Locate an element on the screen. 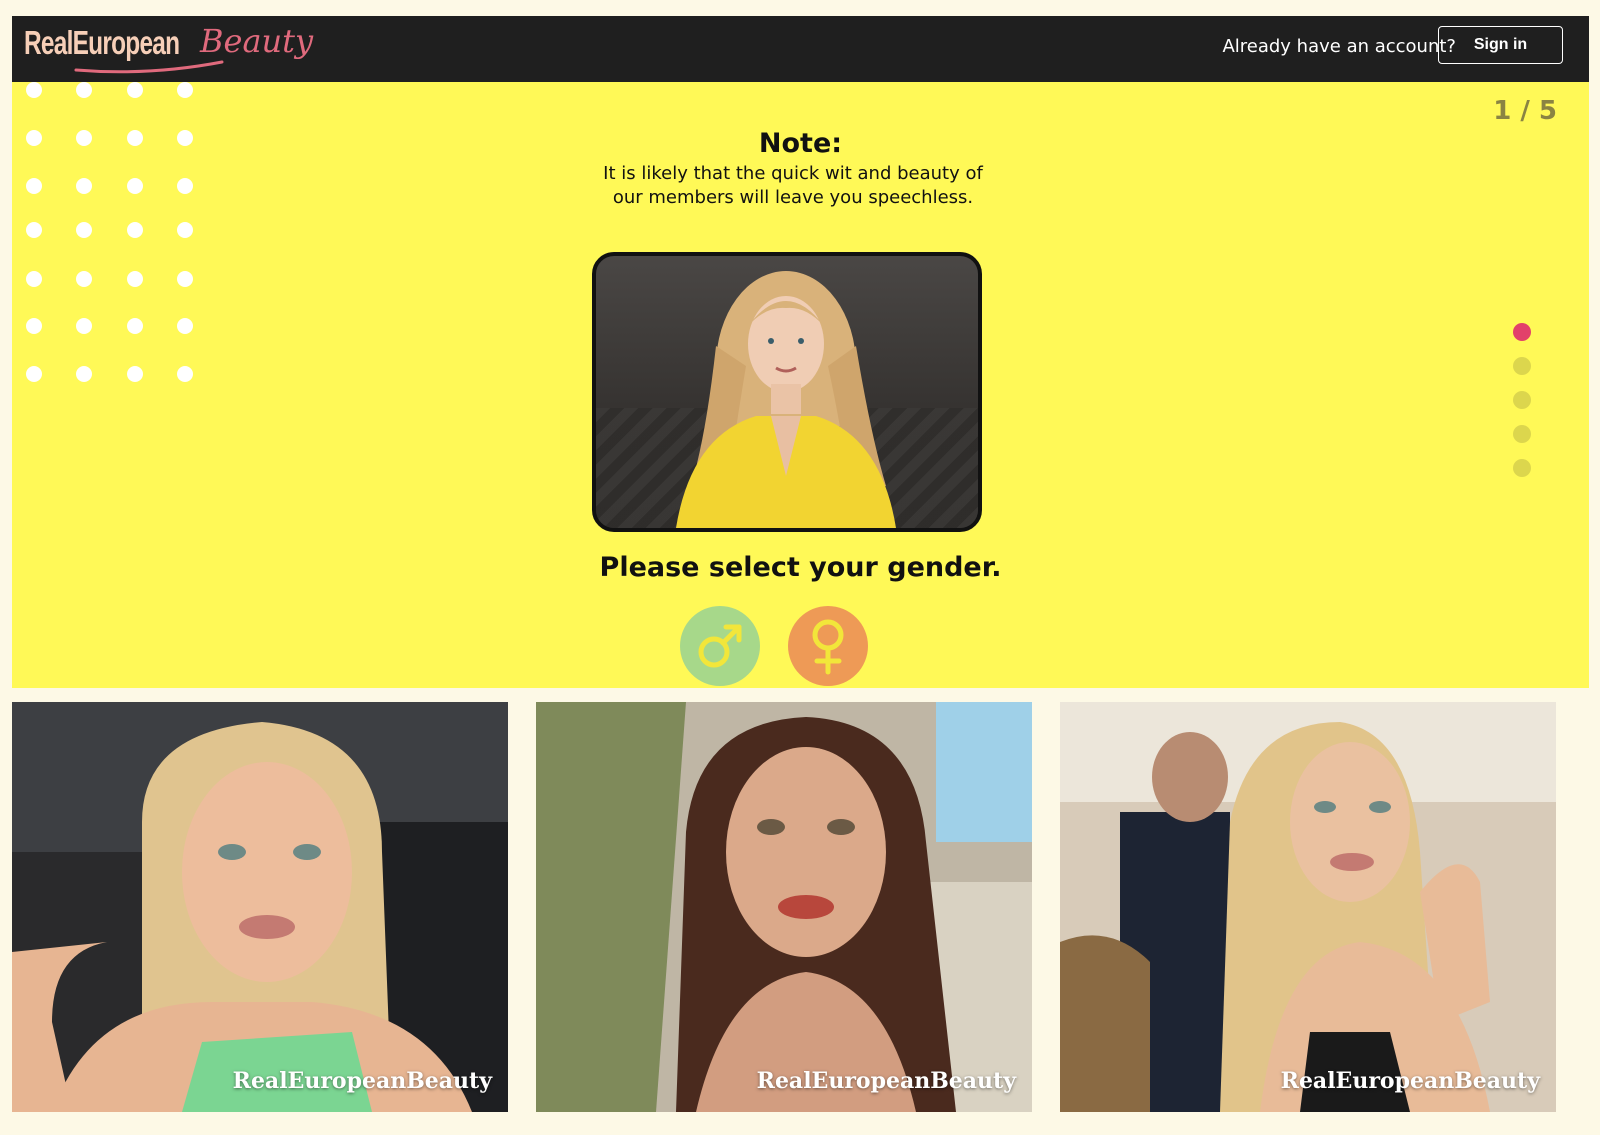 The image size is (1600, 1135). step-indicator is located at coordinates (1523, 403).